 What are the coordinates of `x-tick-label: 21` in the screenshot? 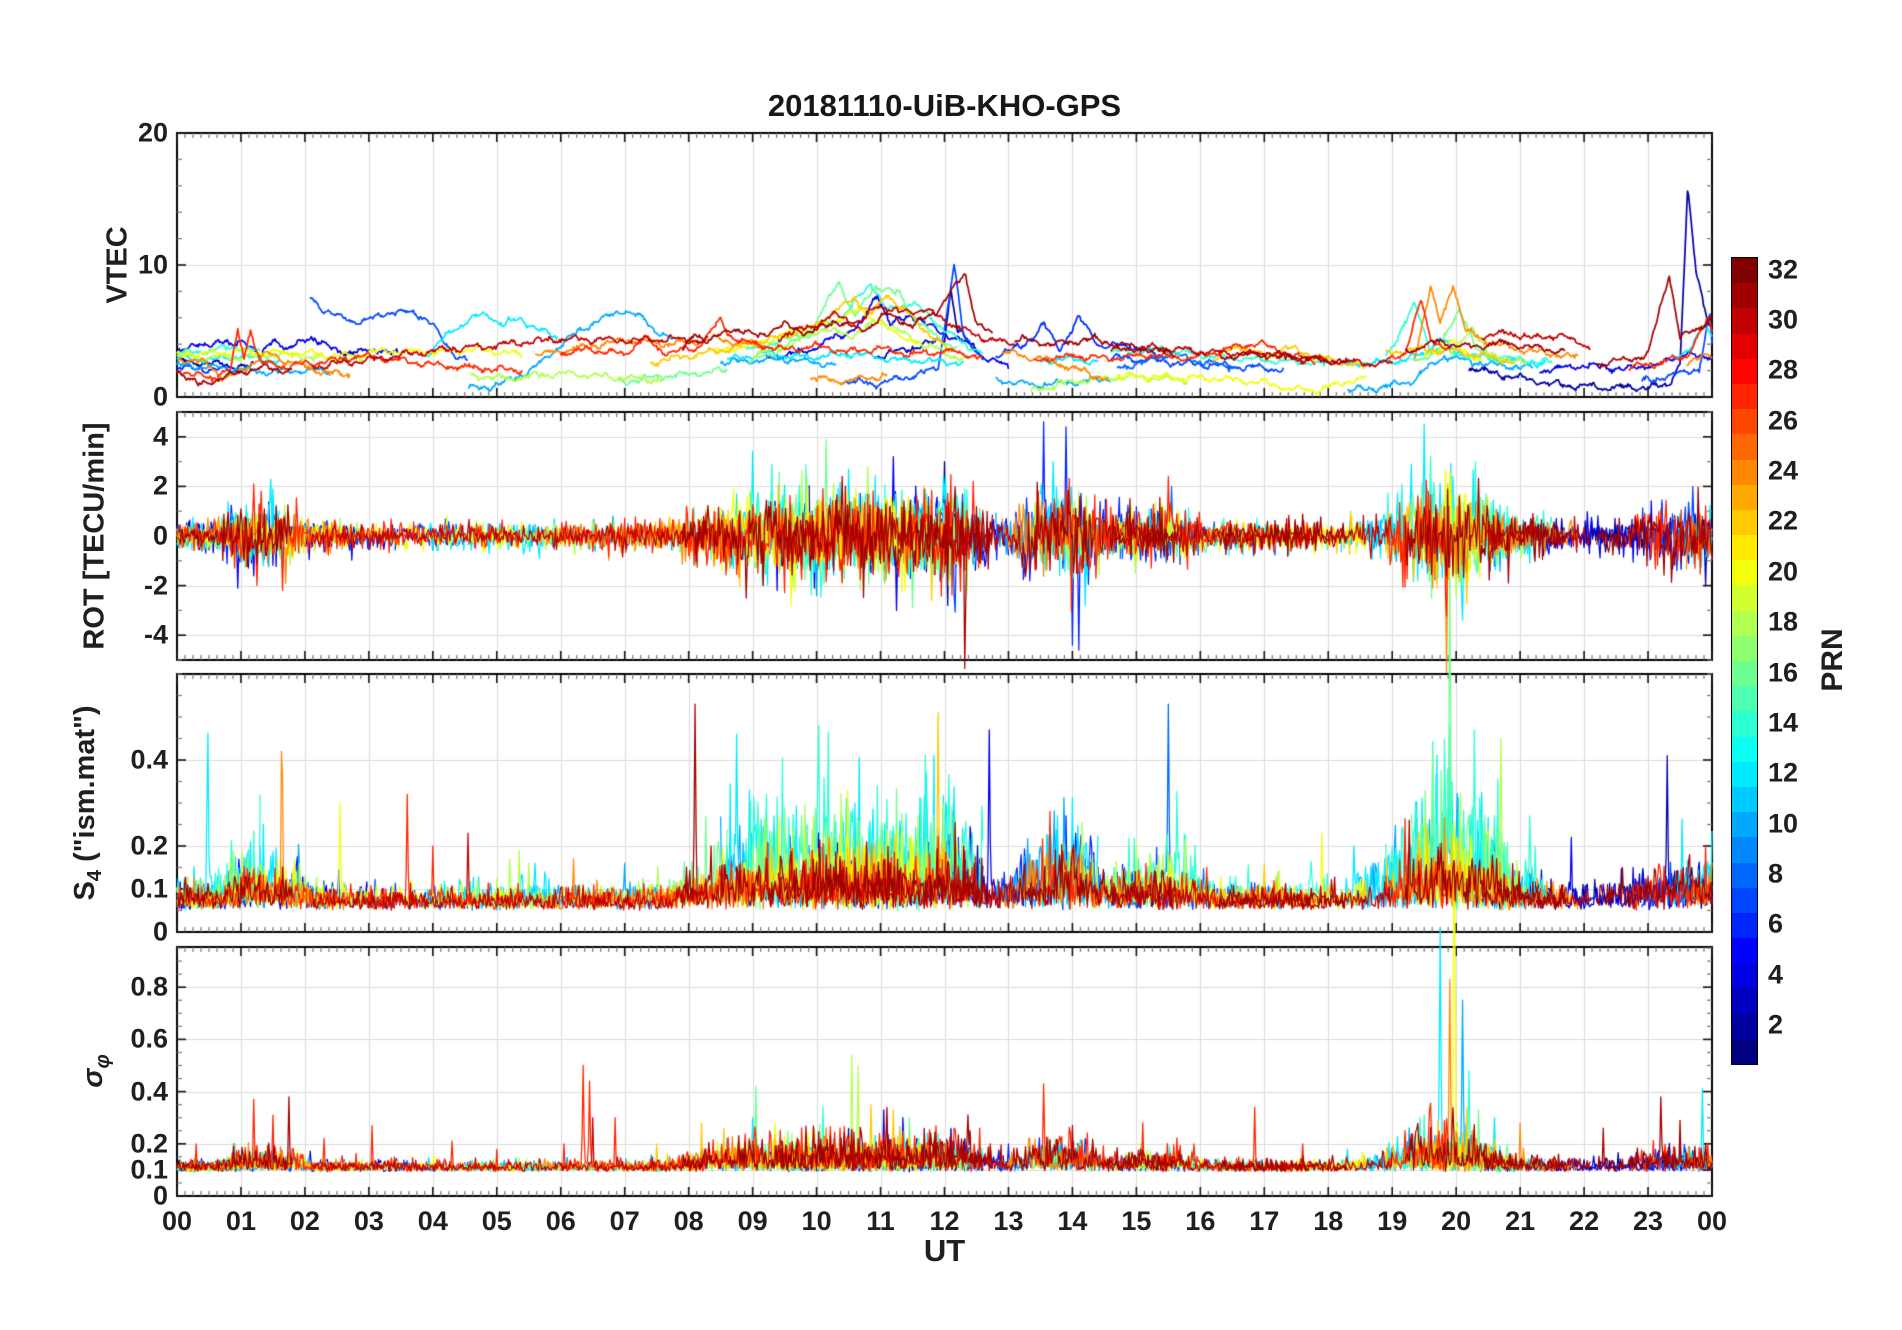 It's located at (1520, 1221).